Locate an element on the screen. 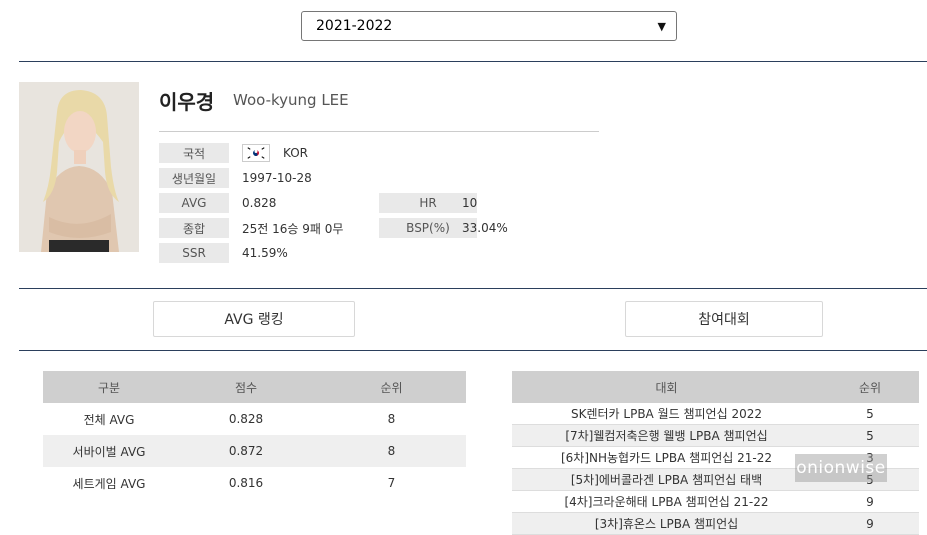 The image size is (927, 535). season-select-value: 2021-2022 is located at coordinates (354, 26).